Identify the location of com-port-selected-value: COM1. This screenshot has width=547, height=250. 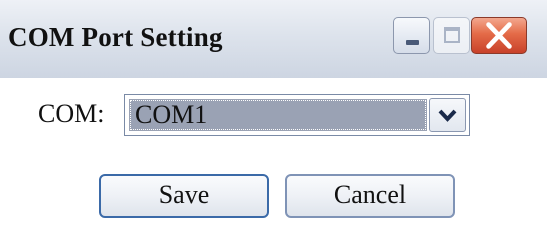
(278, 115).